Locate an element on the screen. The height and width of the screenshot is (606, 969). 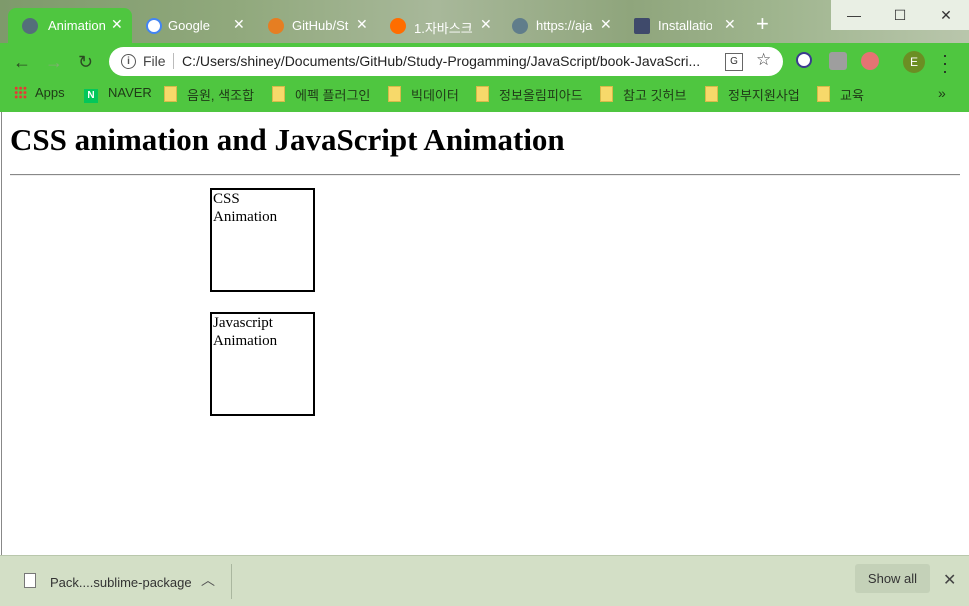
tab-title: https://aja is located at coordinates (564, 25).